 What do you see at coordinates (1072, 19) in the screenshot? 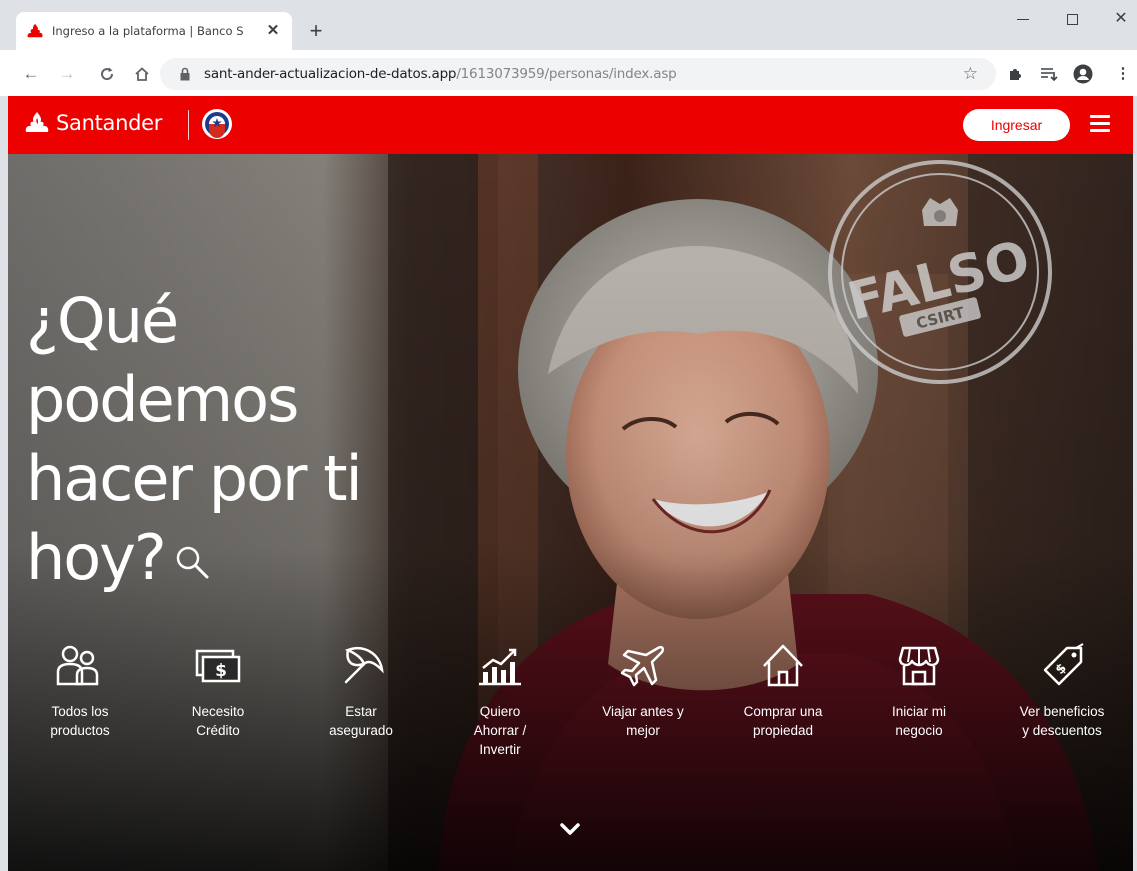
I see `maximize-icon` at bounding box center [1072, 19].